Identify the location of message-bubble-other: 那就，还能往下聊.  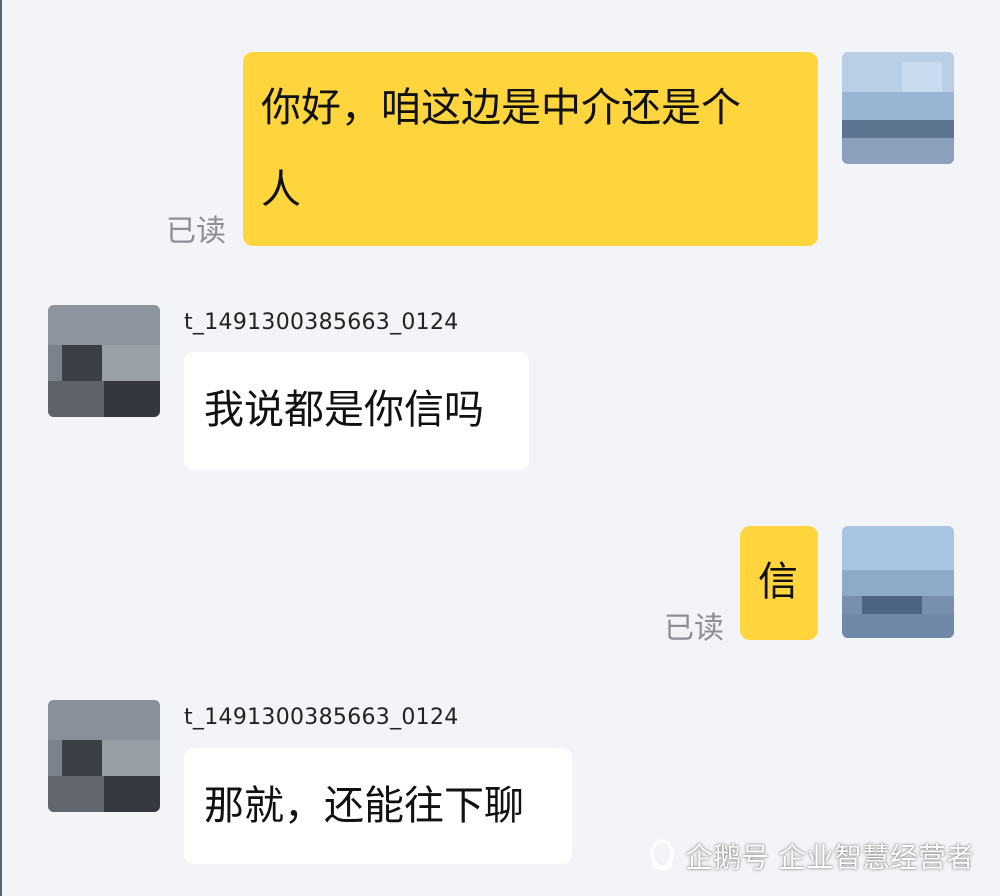
(378, 806).